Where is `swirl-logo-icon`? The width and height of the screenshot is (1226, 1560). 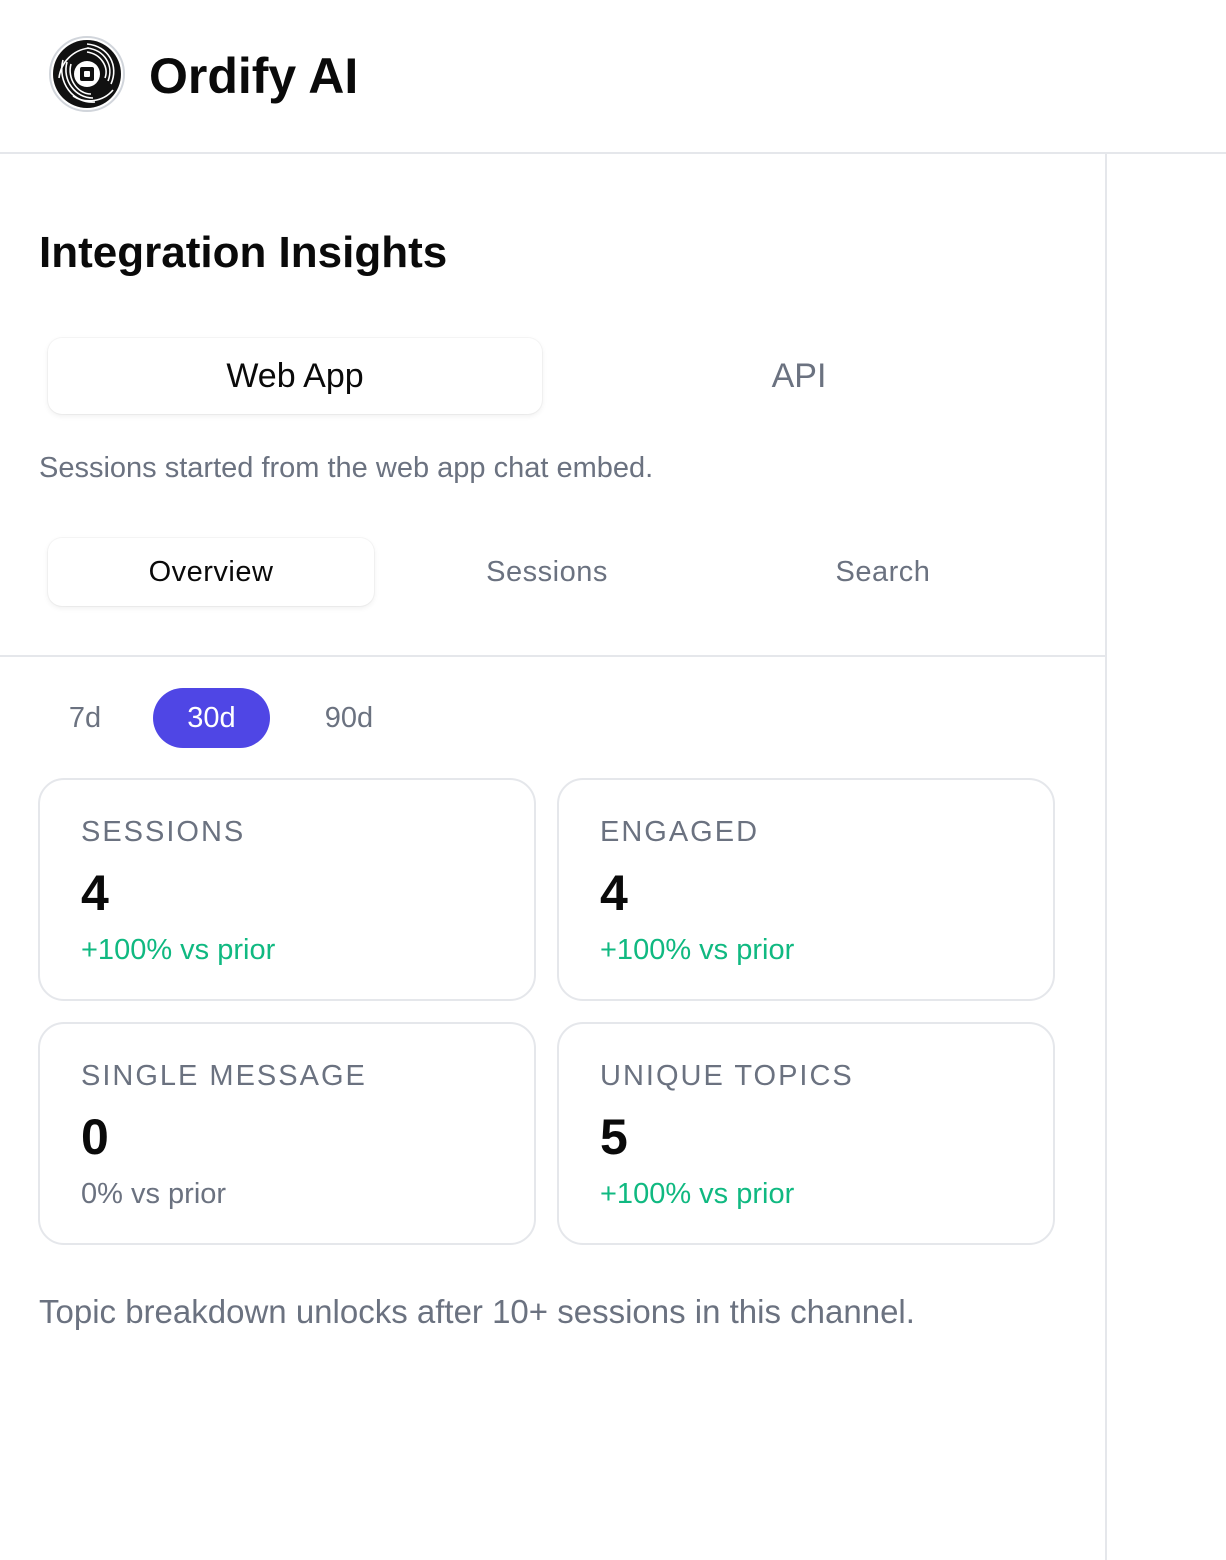 swirl-logo-icon is located at coordinates (87, 74).